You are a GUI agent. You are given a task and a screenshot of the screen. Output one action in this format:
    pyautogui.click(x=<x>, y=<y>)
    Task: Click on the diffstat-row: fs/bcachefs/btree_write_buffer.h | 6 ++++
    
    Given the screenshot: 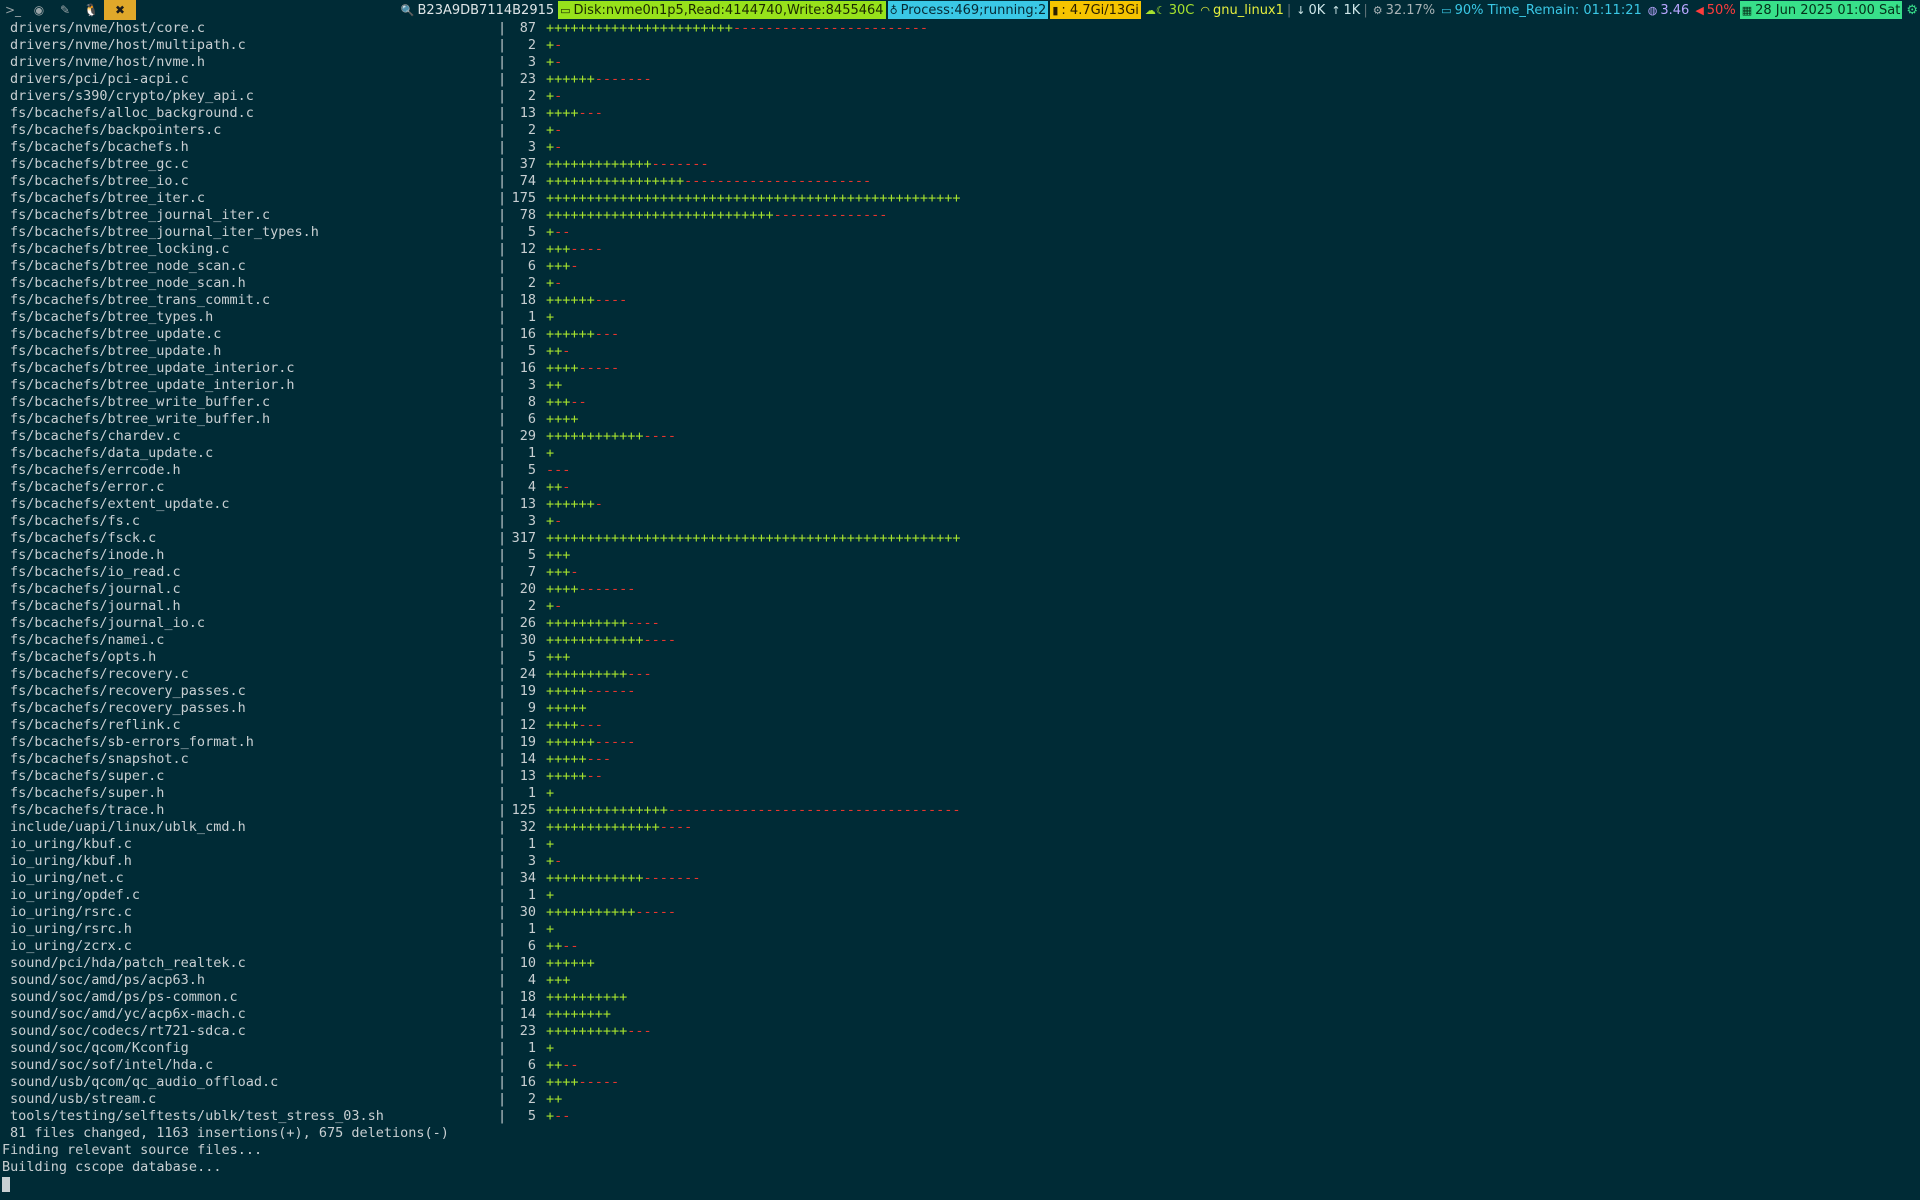 What is the action you would take?
    pyautogui.click(x=960, y=419)
    